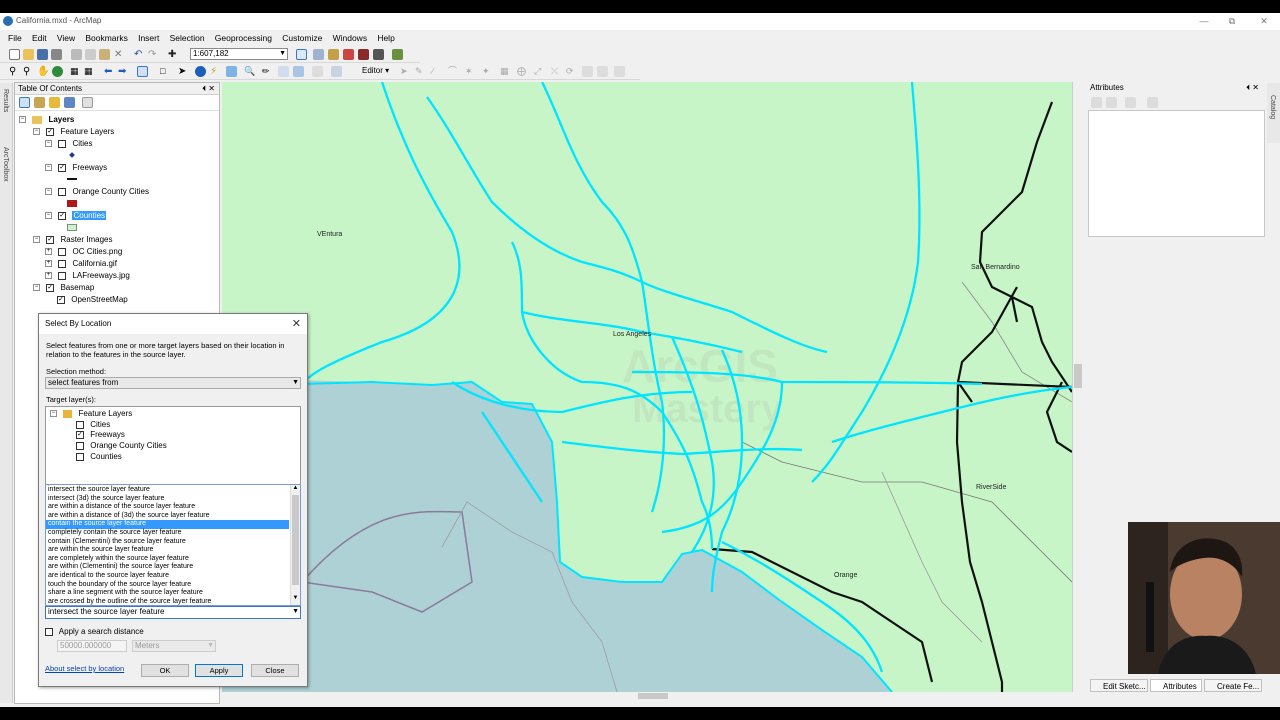 This screenshot has height=720, width=1280. Describe the element at coordinates (295, 488) in the screenshot. I see `scroll-up-icon: ▲` at that location.